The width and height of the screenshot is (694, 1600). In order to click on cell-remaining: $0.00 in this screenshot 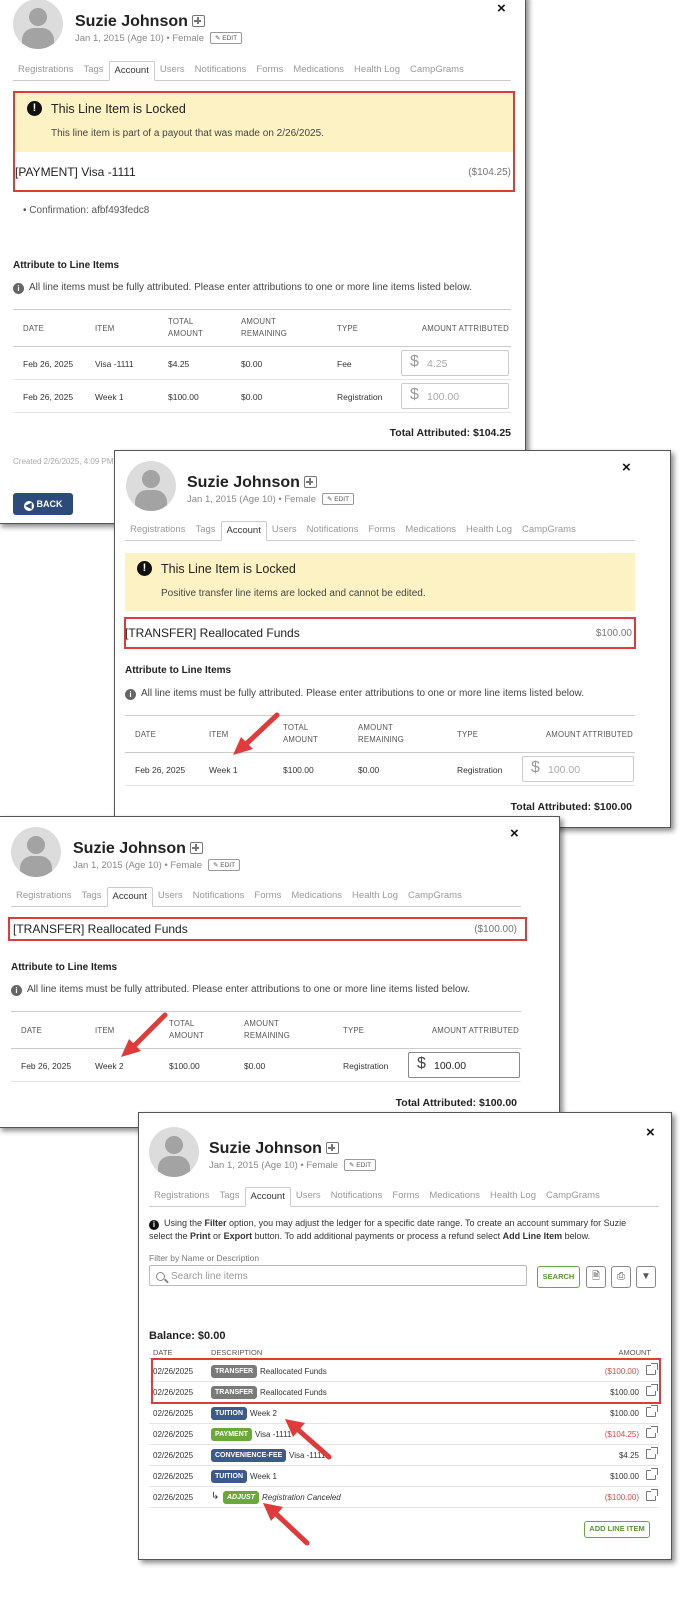, I will do `click(252, 397)`.